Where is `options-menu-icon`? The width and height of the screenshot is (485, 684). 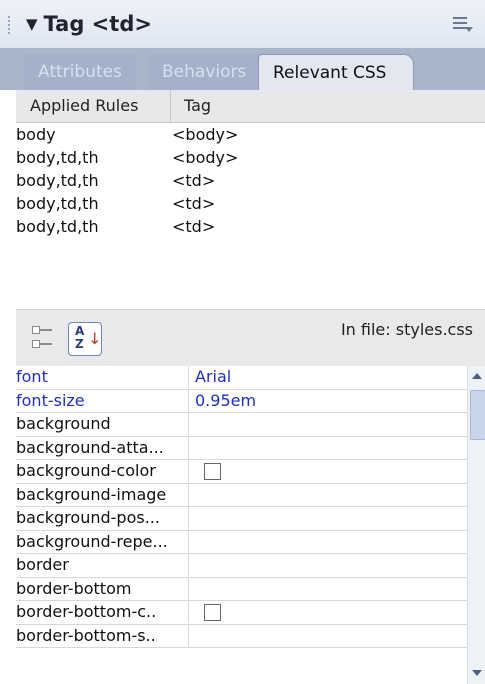
options-menu-icon is located at coordinates (463, 23).